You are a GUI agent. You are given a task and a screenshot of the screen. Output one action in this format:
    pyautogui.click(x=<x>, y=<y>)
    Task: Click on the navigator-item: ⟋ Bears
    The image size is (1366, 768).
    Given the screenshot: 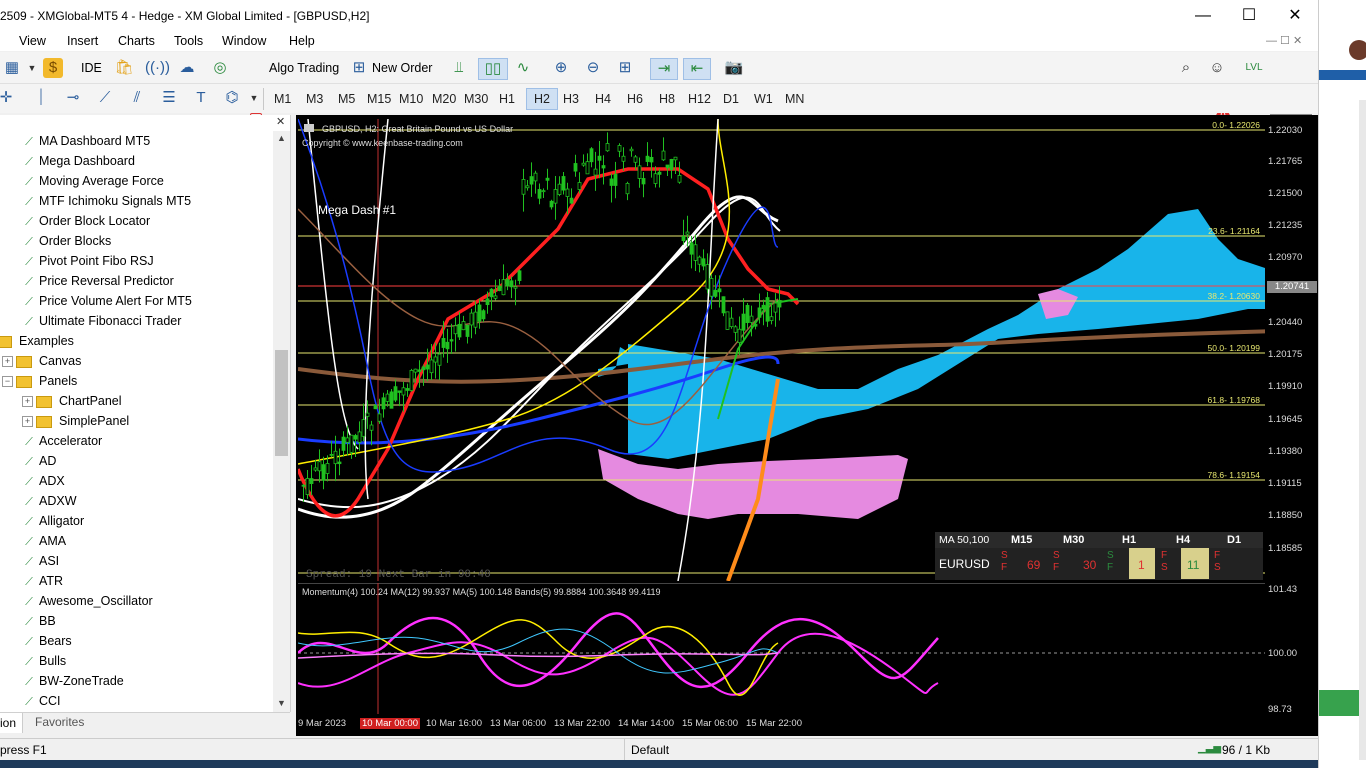 What is the action you would take?
    pyautogui.click(x=47, y=641)
    